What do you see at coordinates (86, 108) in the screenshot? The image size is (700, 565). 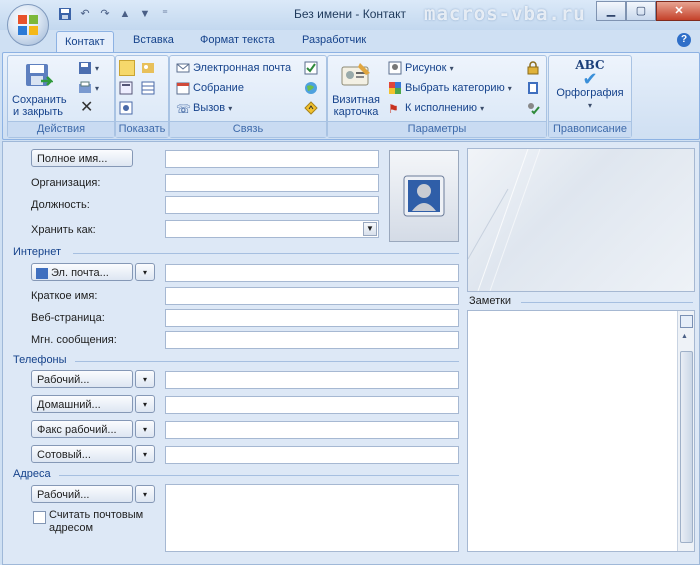 I see `delete-icon: ✕` at bounding box center [86, 108].